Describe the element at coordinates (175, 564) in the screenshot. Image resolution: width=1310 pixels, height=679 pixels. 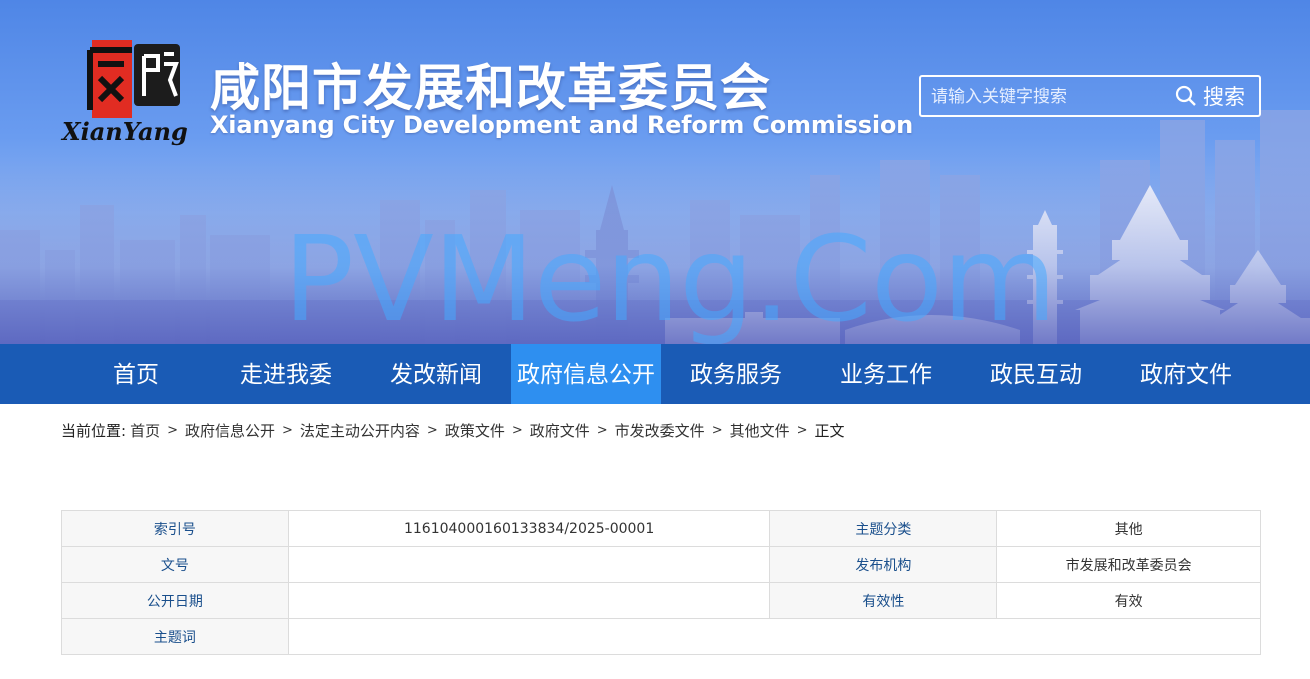
I see `info-key-doc-number: 文号` at that location.